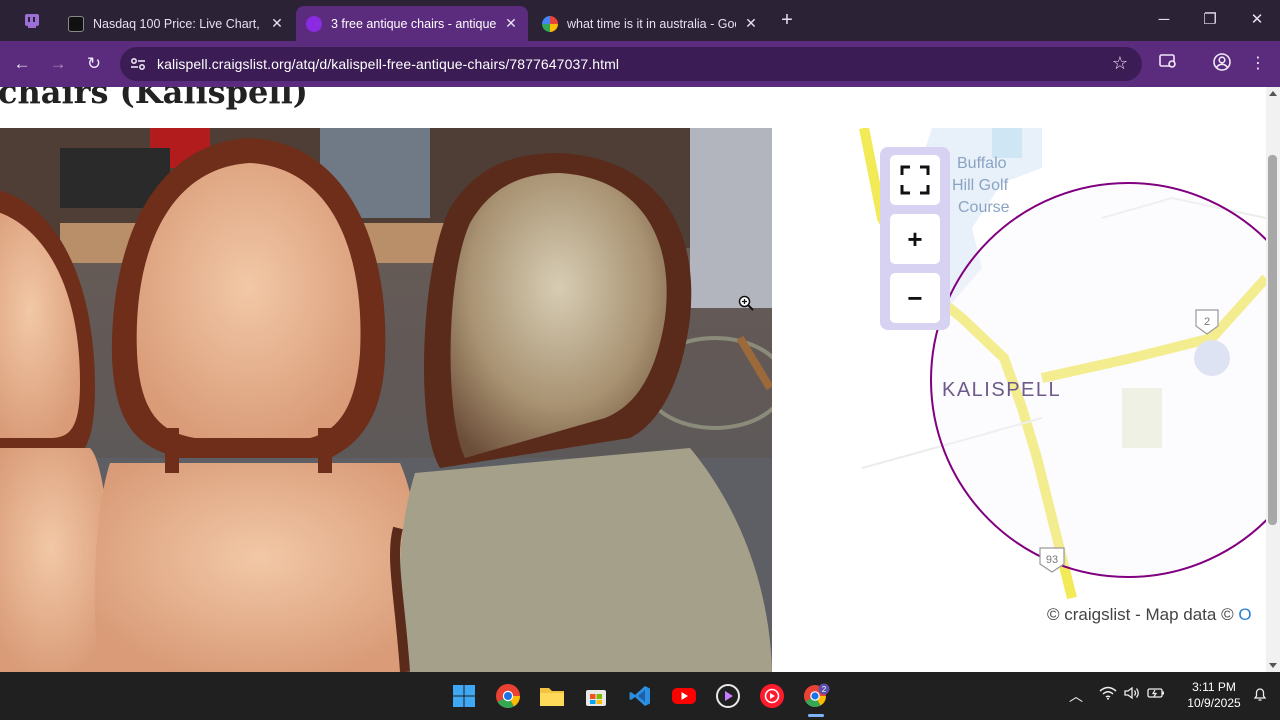 This screenshot has height=720, width=1280. Describe the element at coordinates (1273, 93) in the screenshot. I see `scroll-up-icon` at that location.